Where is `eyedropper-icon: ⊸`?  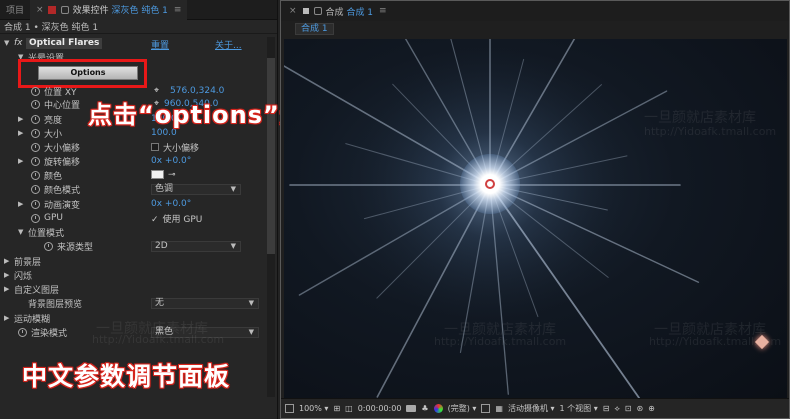
eyedropper-icon: ⊸ is located at coordinates (172, 175).